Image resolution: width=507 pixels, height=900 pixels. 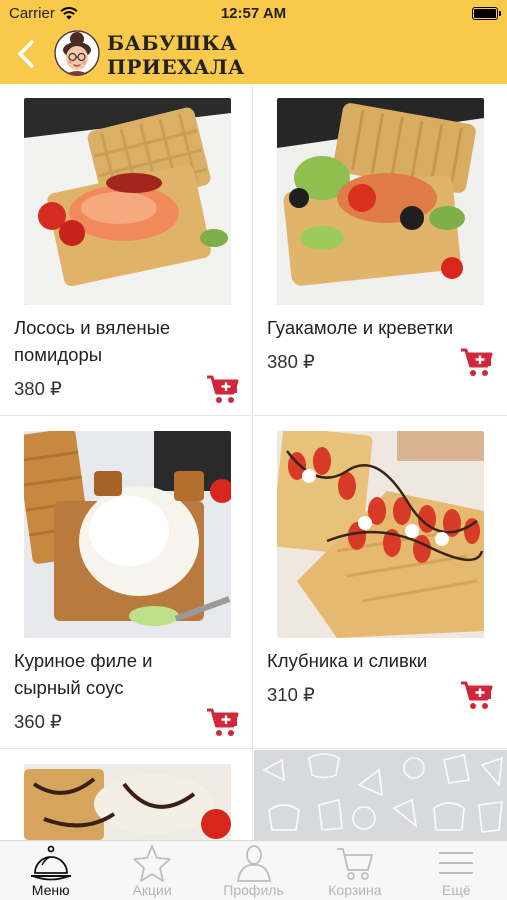 I want to click on bottom-tab-bar: Меню Акции Профиль Корзина Ещё, so click(x=253, y=870).